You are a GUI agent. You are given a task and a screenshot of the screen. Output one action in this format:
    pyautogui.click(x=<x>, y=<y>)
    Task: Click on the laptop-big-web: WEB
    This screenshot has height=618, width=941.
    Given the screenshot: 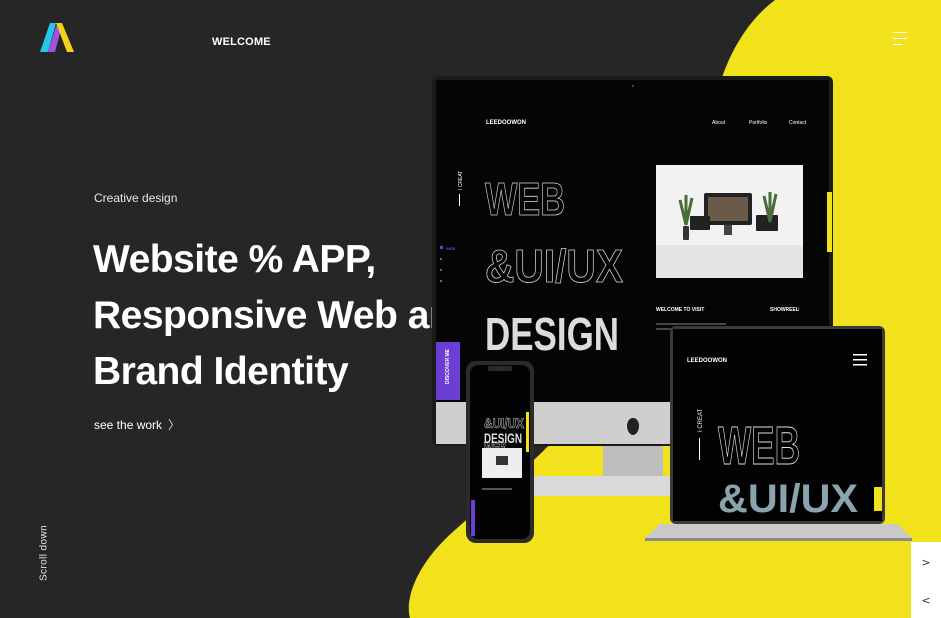 What is the action you would take?
    pyautogui.click(x=759, y=446)
    